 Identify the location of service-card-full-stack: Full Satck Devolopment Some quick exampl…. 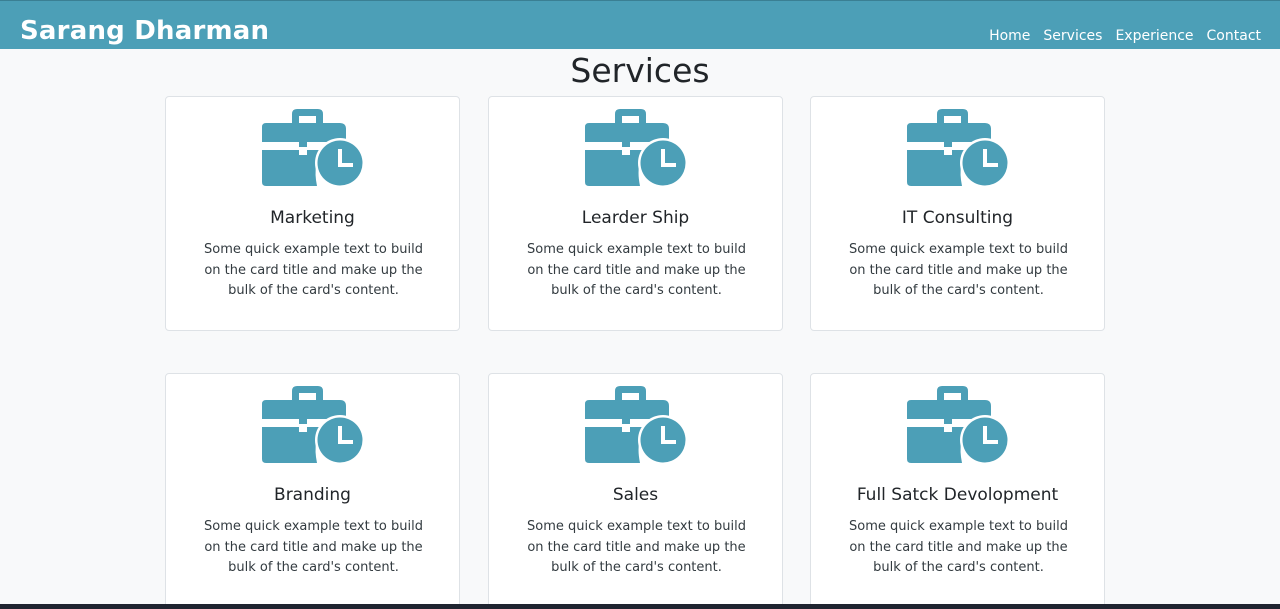
(957, 490).